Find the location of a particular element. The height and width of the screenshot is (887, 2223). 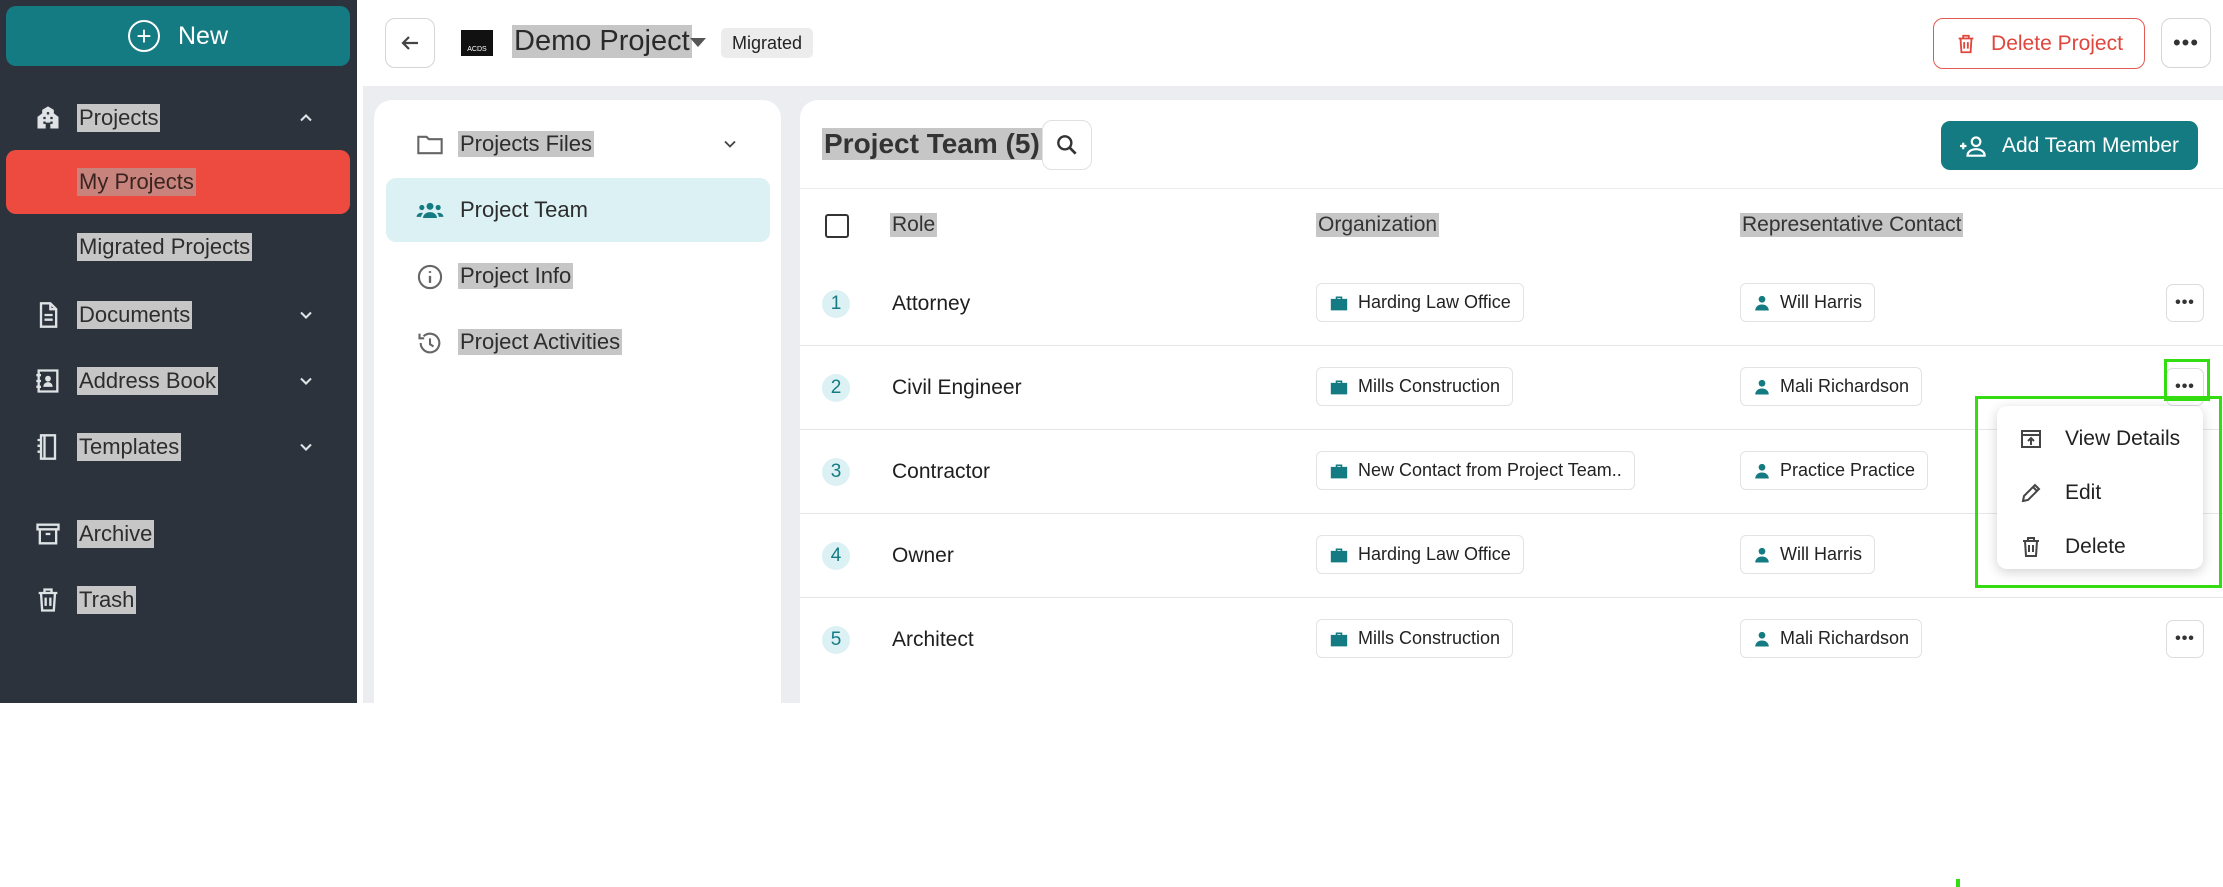

back-button is located at coordinates (410, 43).